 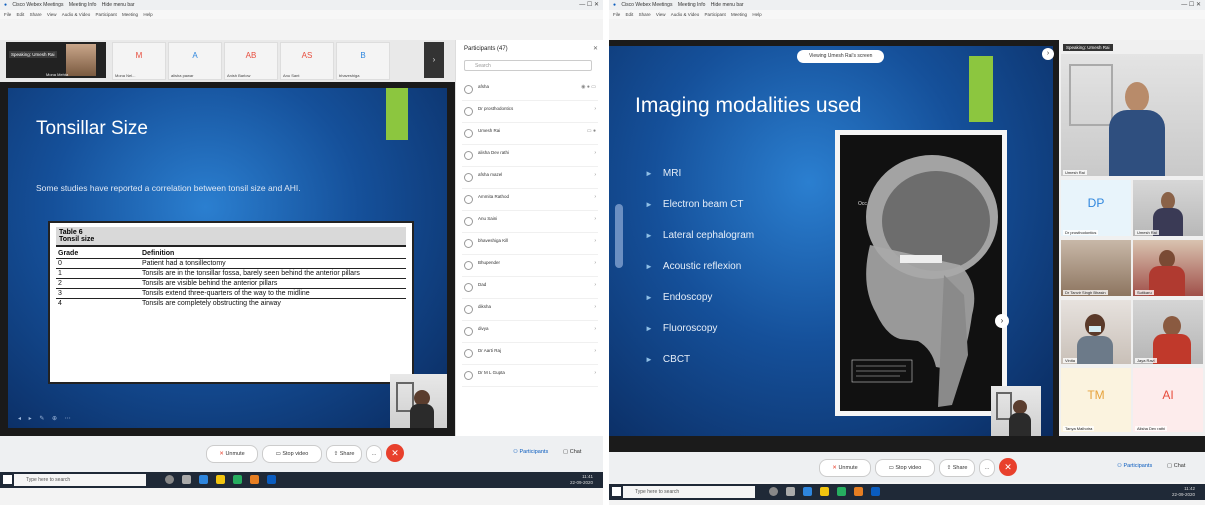 I want to click on share-banner: Viewing Umesh Rai's screen, so click(x=841, y=56).